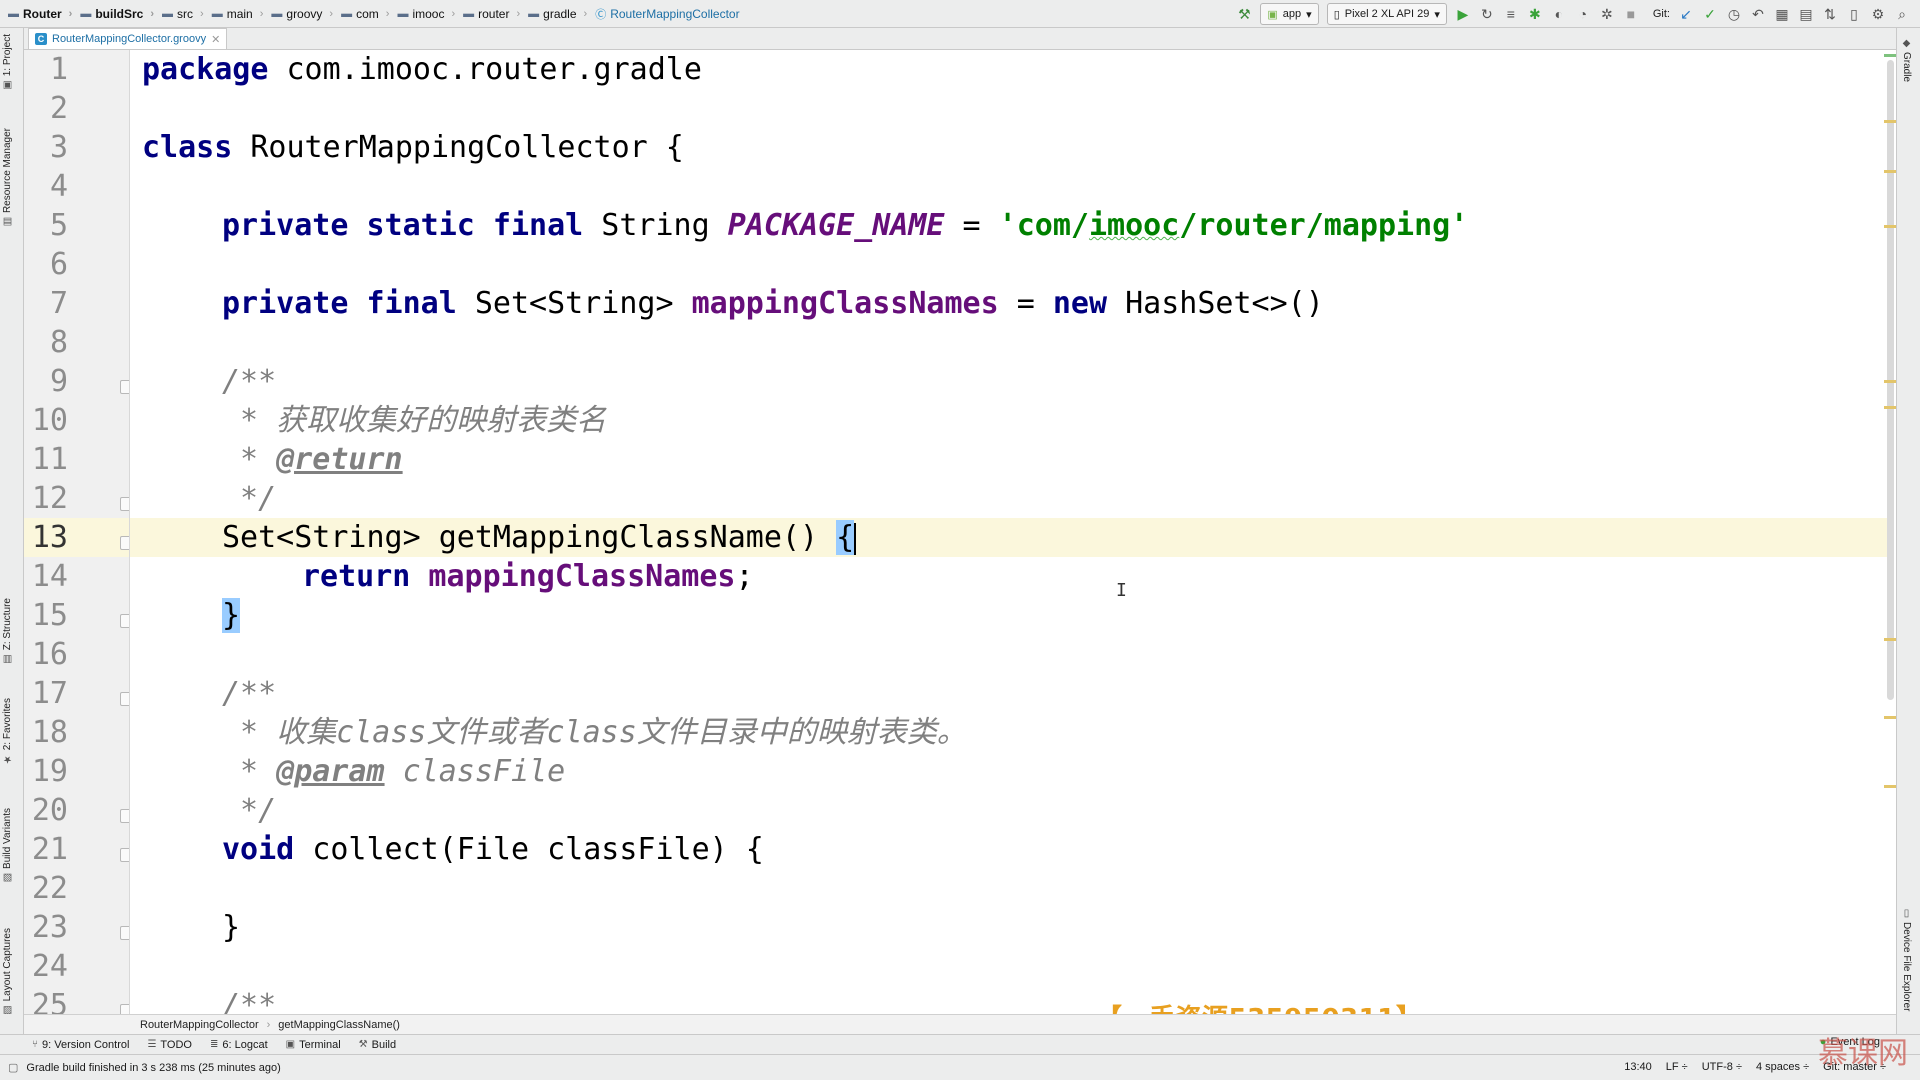  Describe the element at coordinates (377, 1045) in the screenshot. I see `build-tool-tab: ⚒ Build` at that location.